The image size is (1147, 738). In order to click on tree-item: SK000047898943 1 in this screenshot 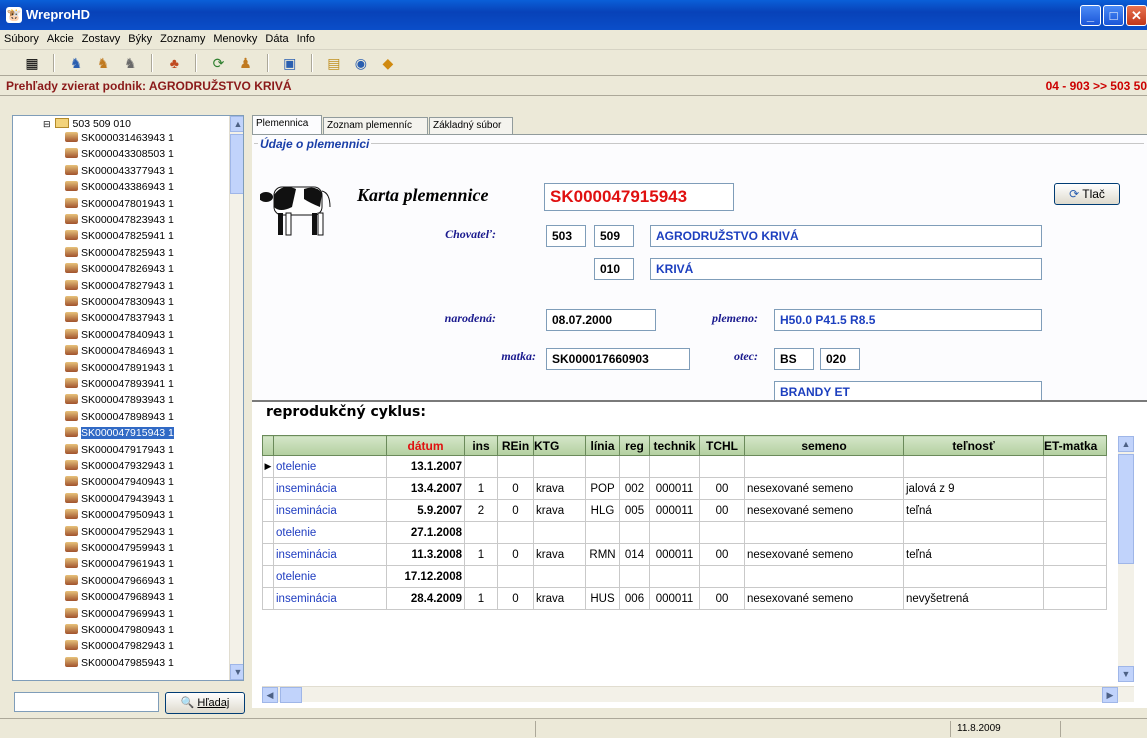, I will do `click(119, 417)`.